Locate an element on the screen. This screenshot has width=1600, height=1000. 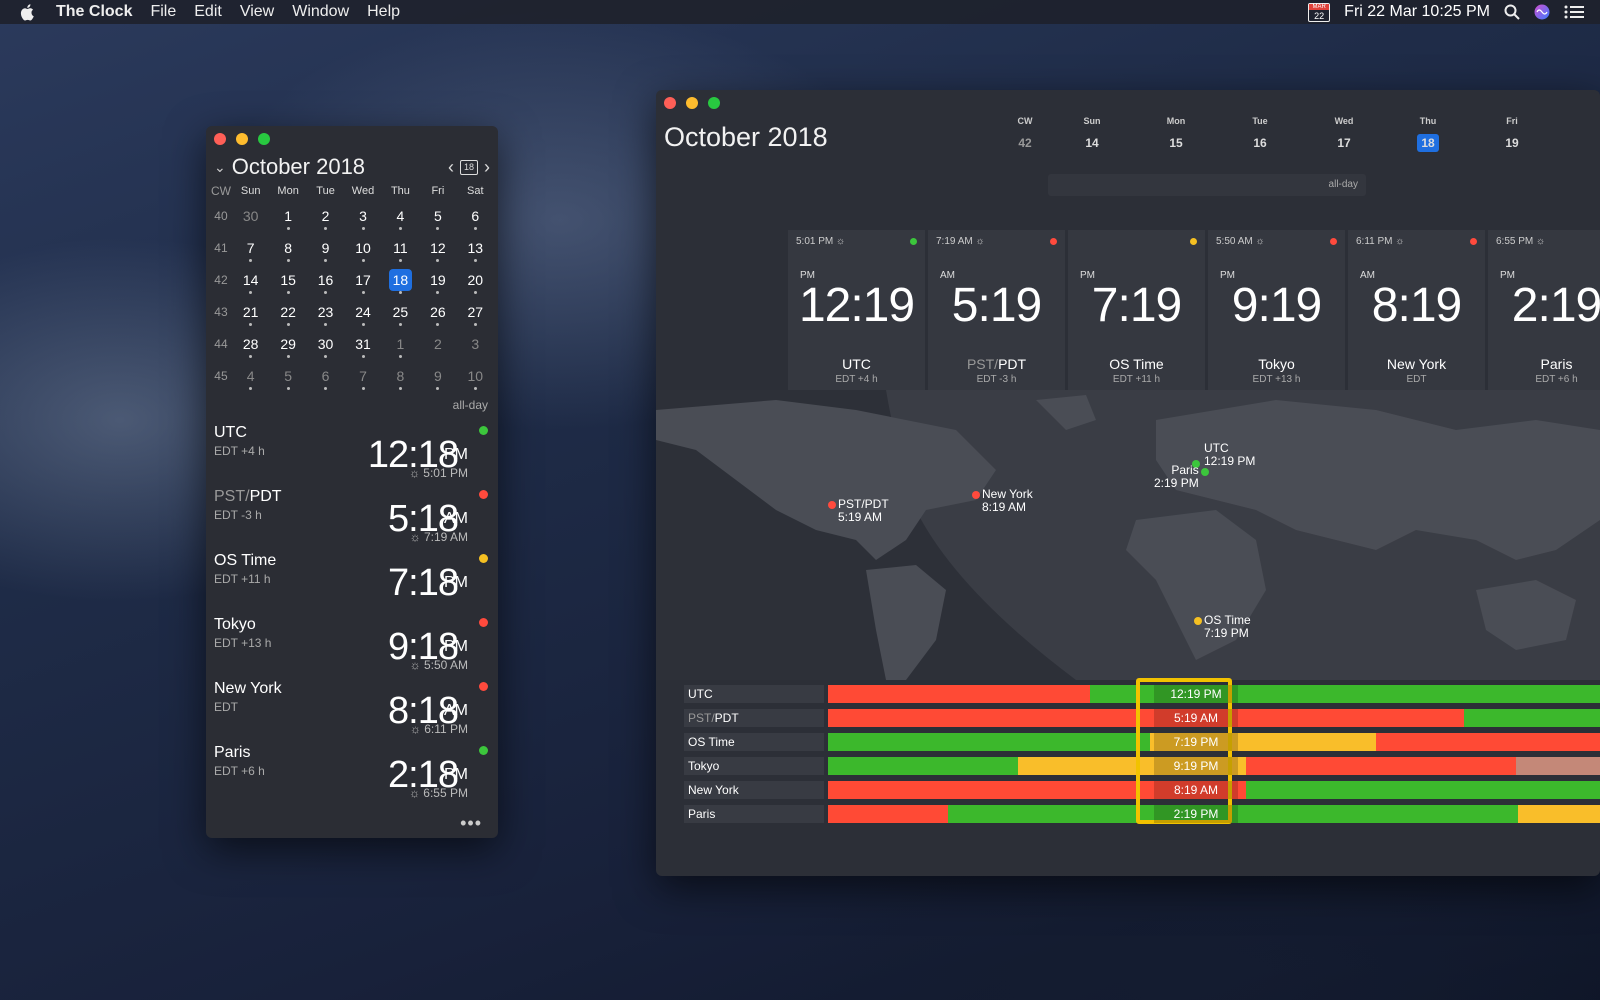
week-day: Sun 14 is located at coordinates (1092, 134).